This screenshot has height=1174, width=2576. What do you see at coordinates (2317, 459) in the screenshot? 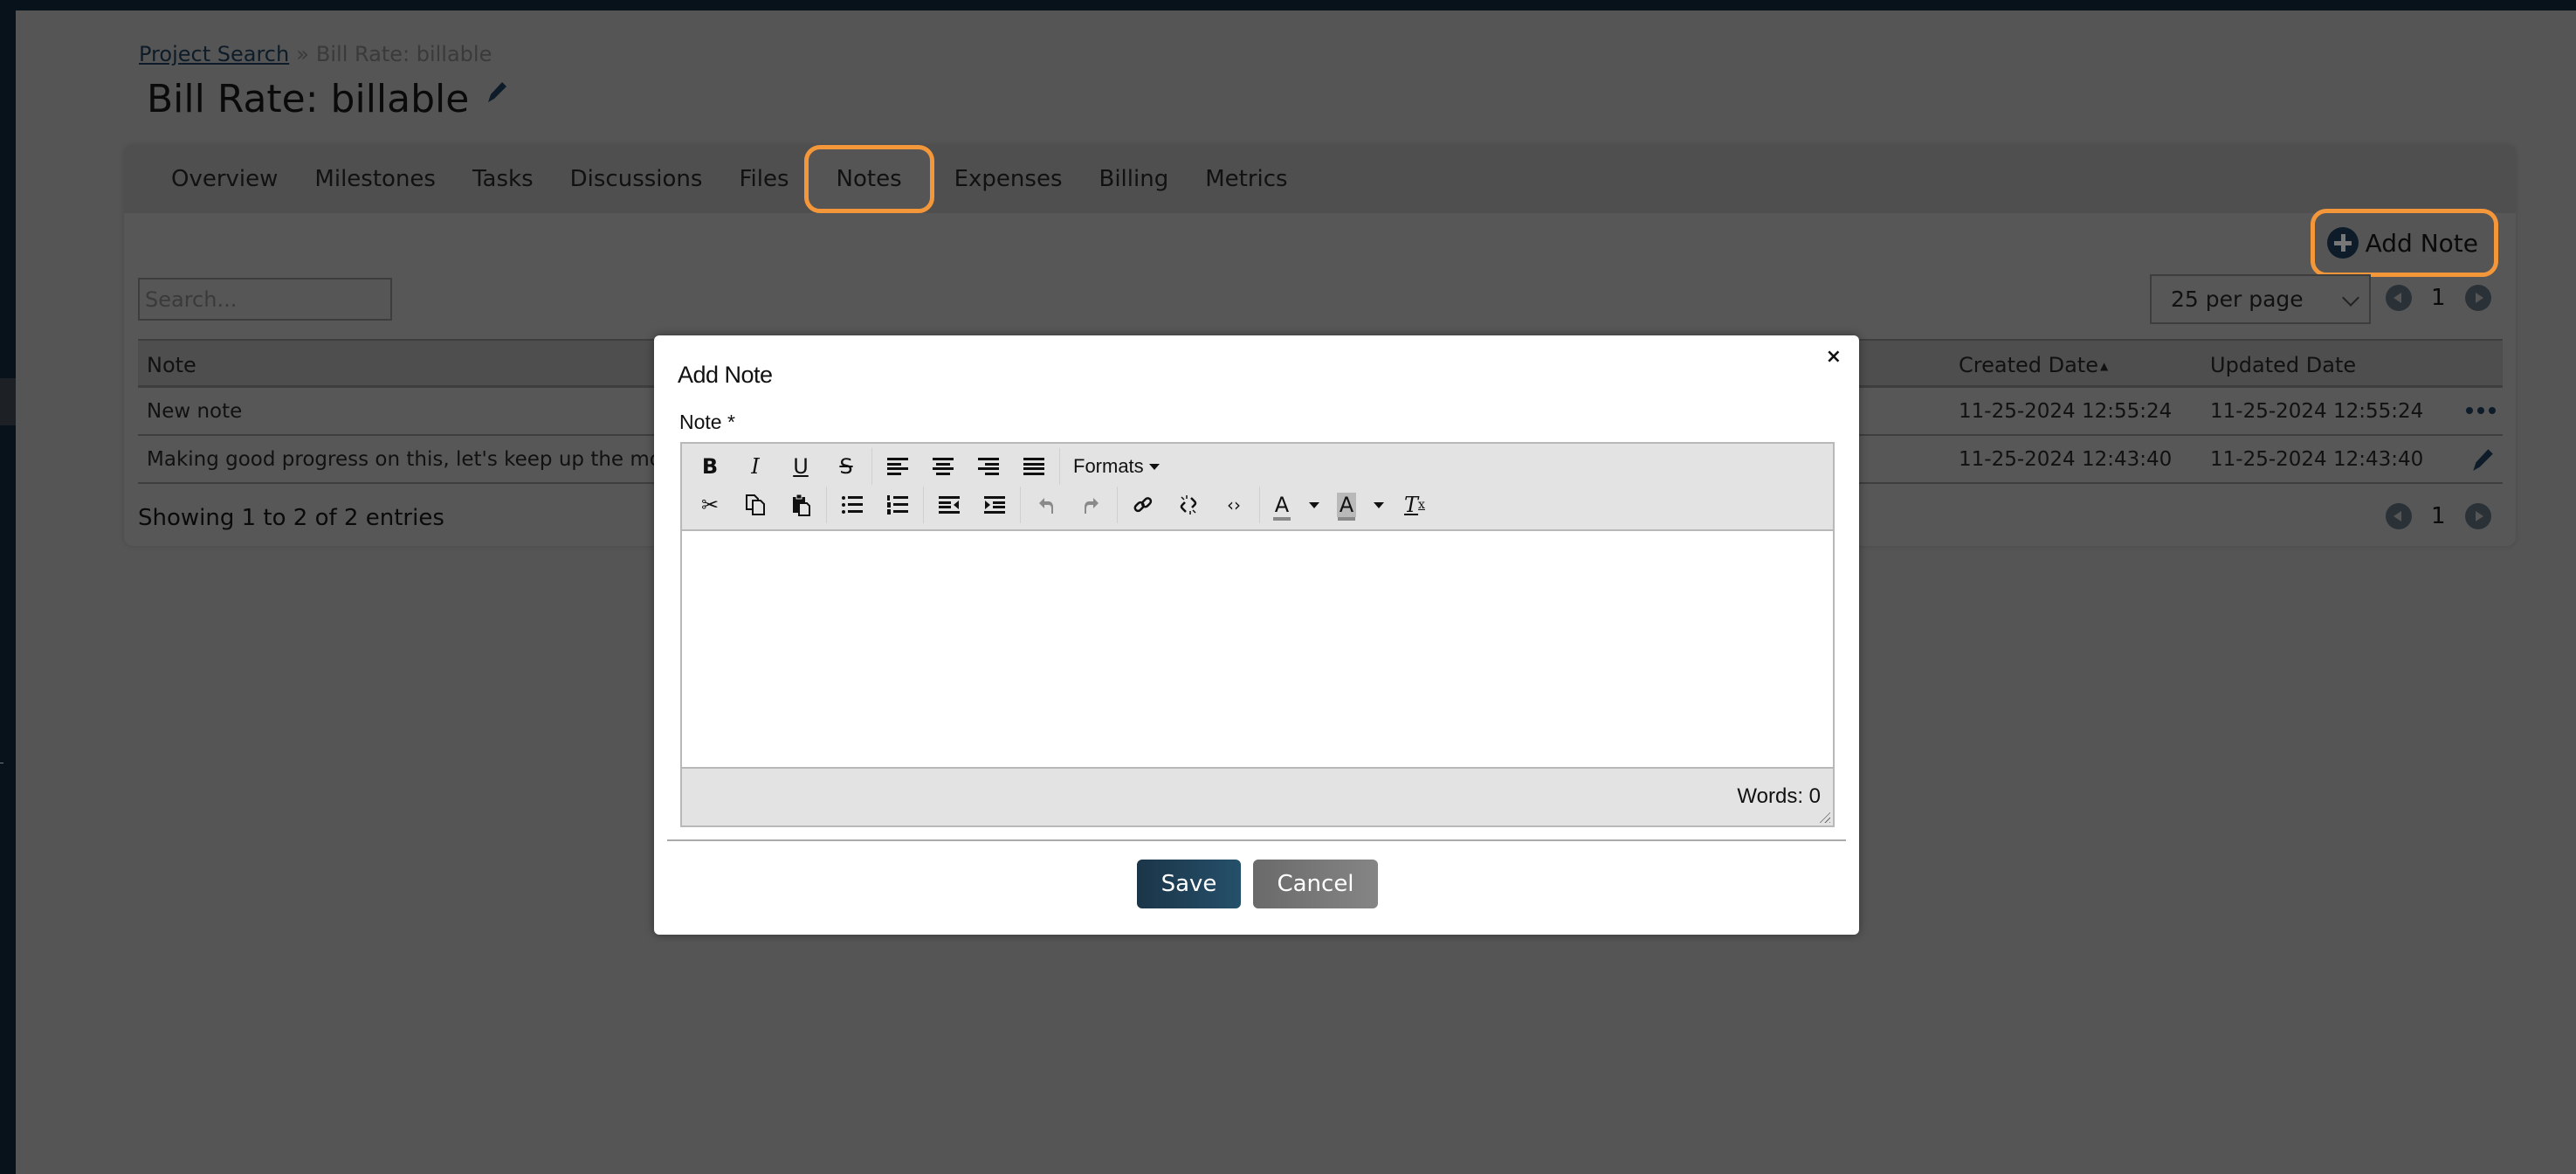
I see `cell-updated-date: 11-25-2024 12:43:40` at bounding box center [2317, 459].